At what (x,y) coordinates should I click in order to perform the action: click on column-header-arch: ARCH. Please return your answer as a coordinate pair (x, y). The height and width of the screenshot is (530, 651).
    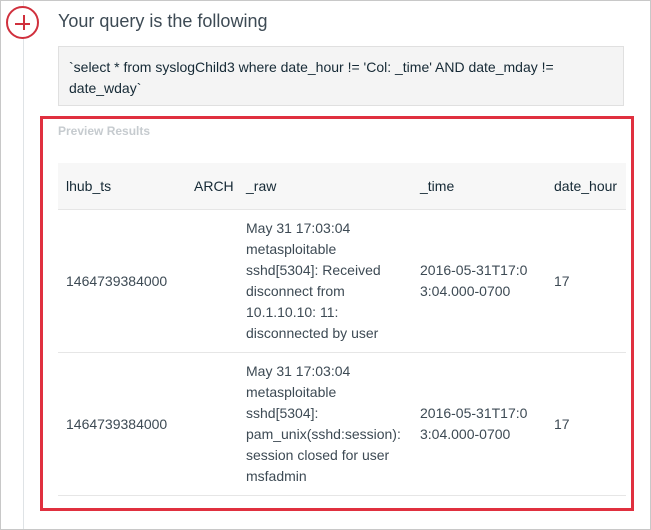
    Looking at the image, I should click on (212, 186).